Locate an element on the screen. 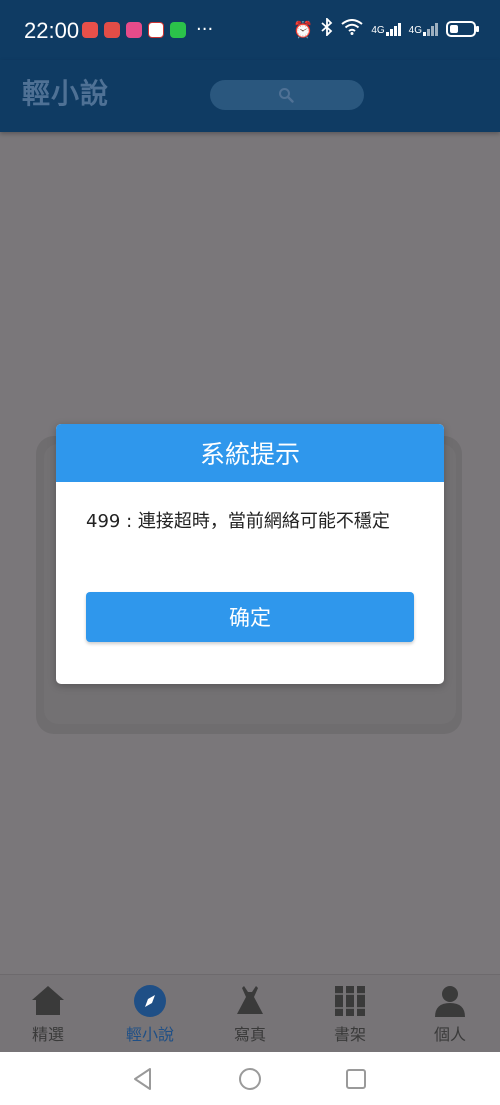 The height and width of the screenshot is (1105, 500). tab-label: 精選 is located at coordinates (47, 1034).